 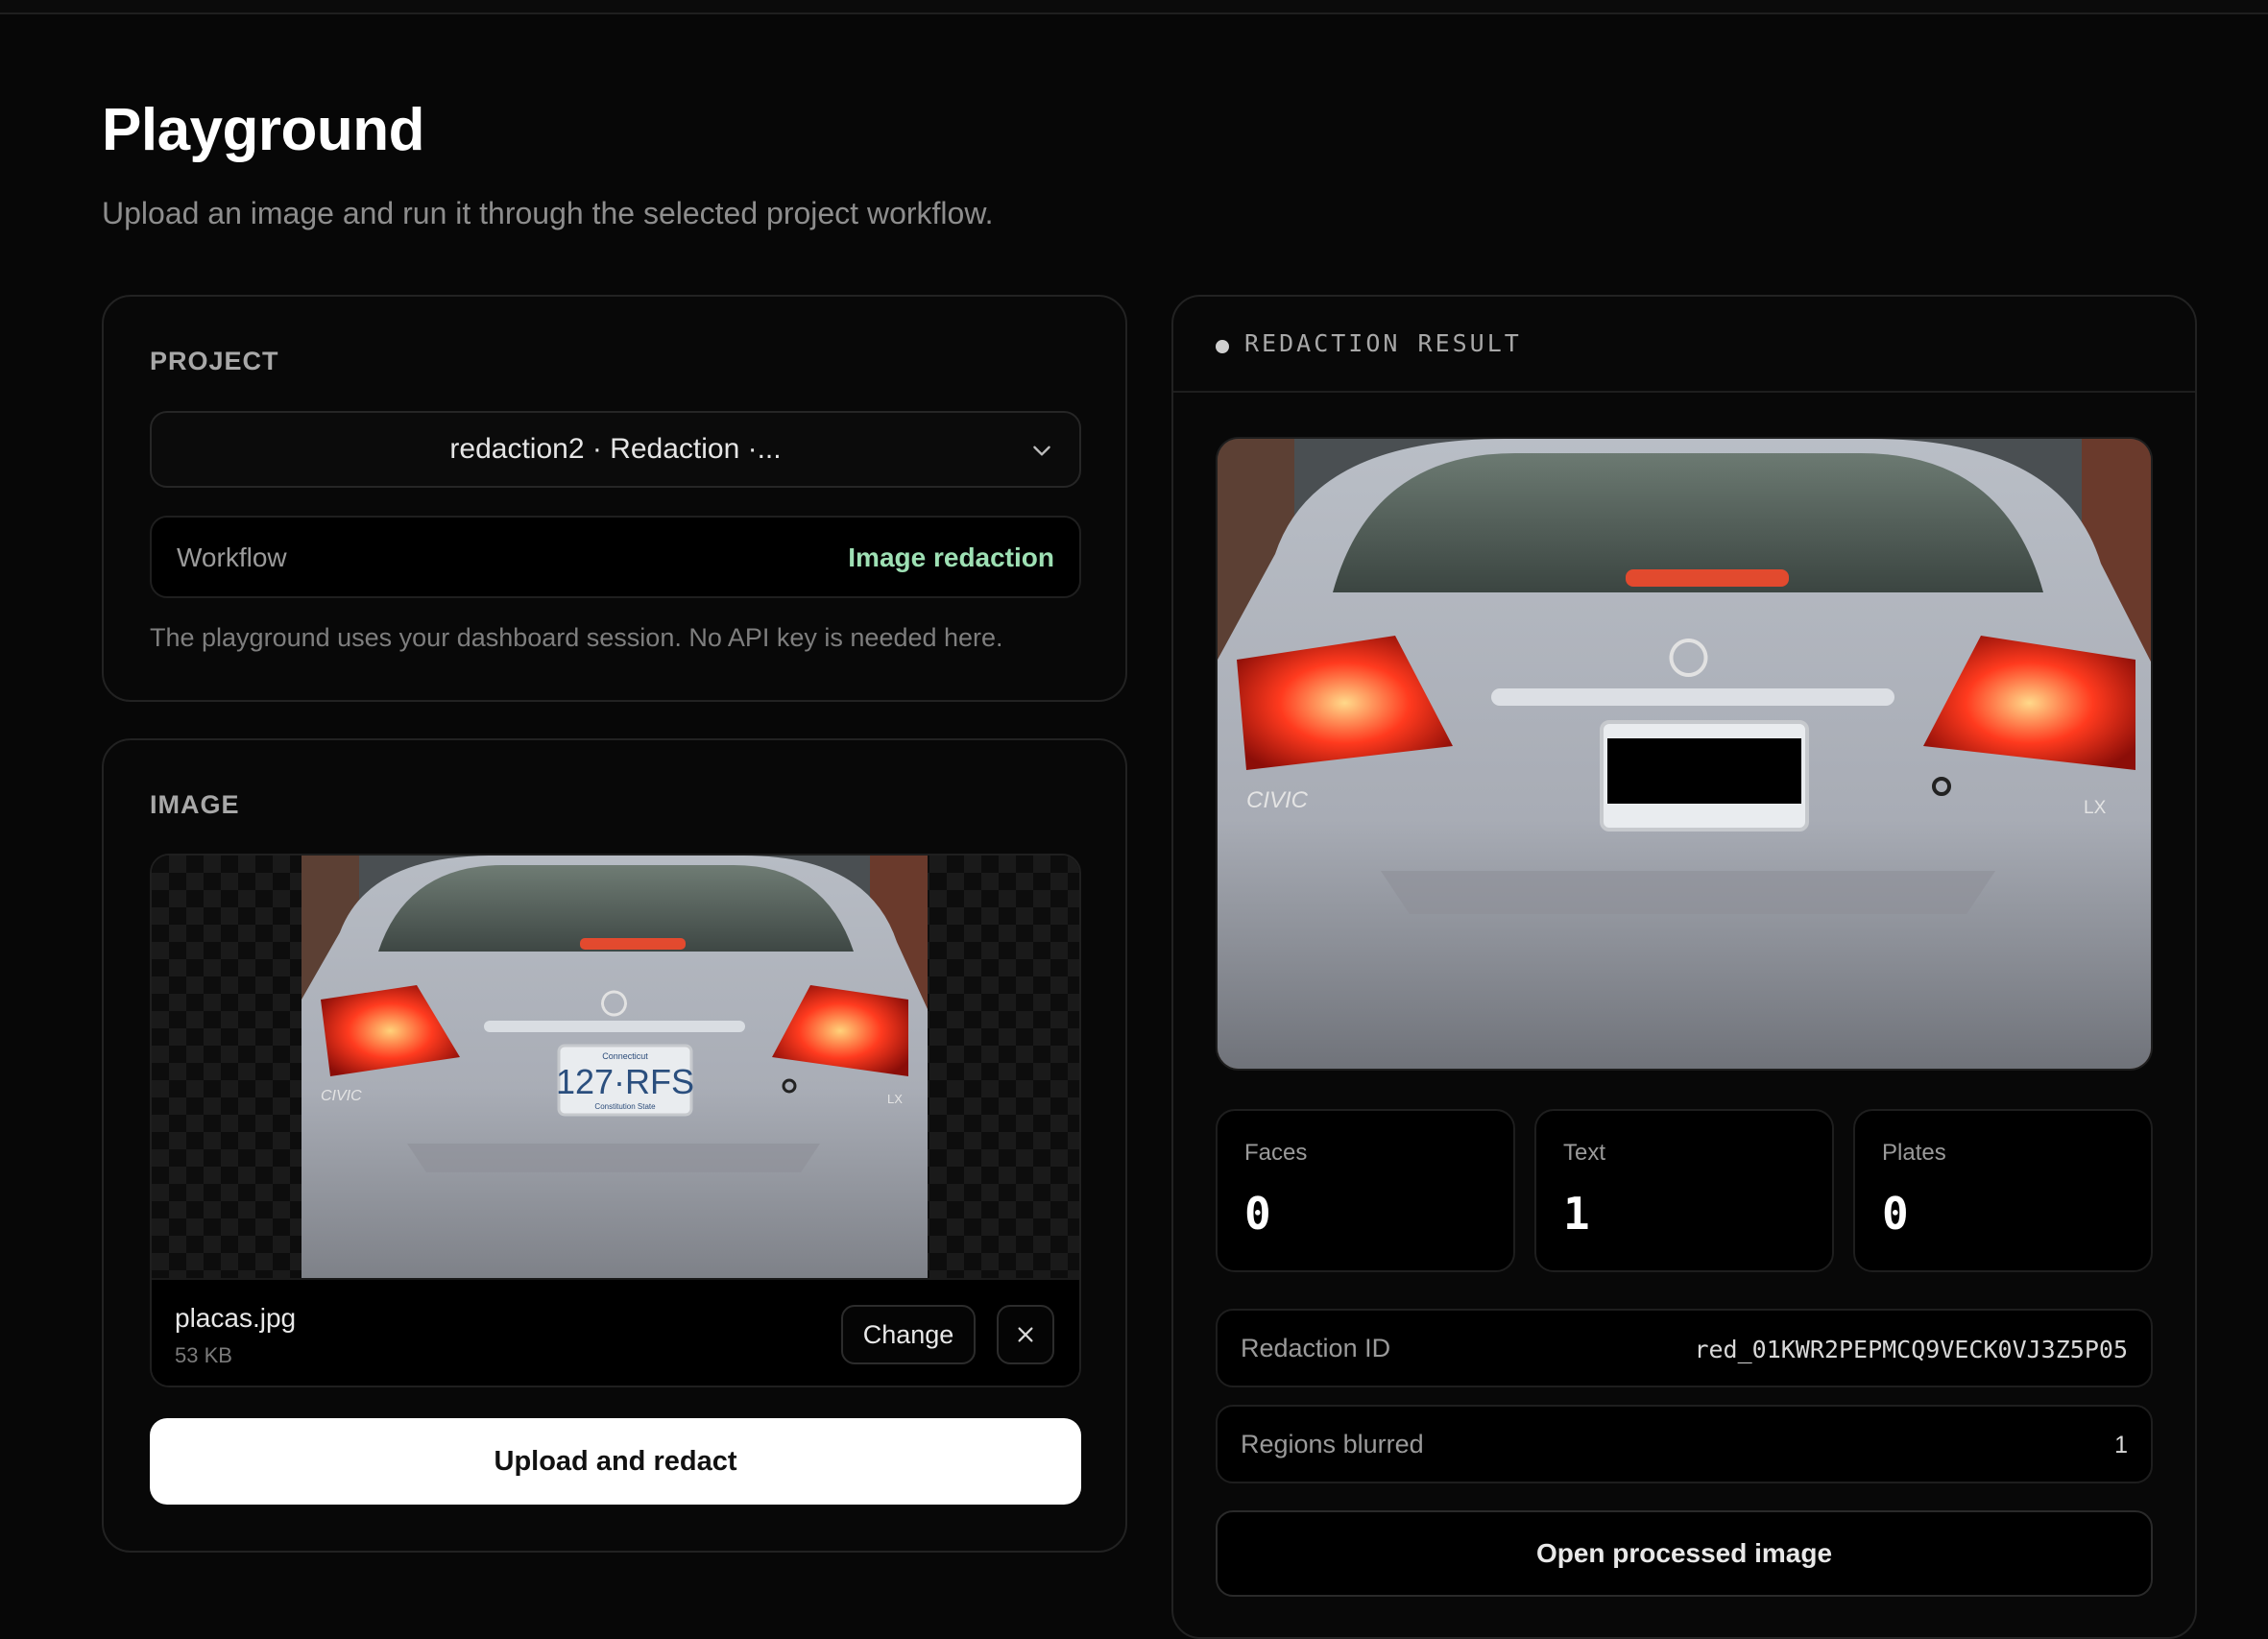 What do you see at coordinates (625, 1081) in the screenshot?
I see `plate-number: 127·RFS` at bounding box center [625, 1081].